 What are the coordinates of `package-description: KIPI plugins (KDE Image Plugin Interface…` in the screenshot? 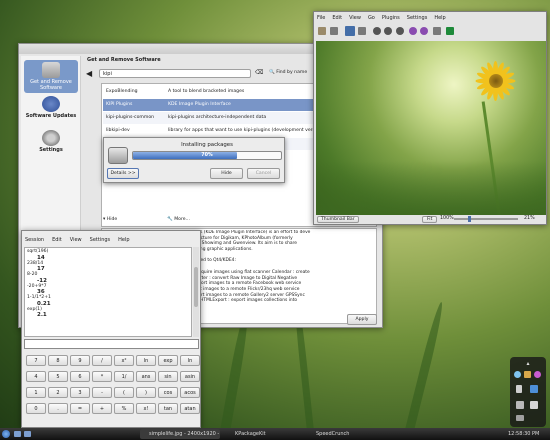 It's located at (277, 270).